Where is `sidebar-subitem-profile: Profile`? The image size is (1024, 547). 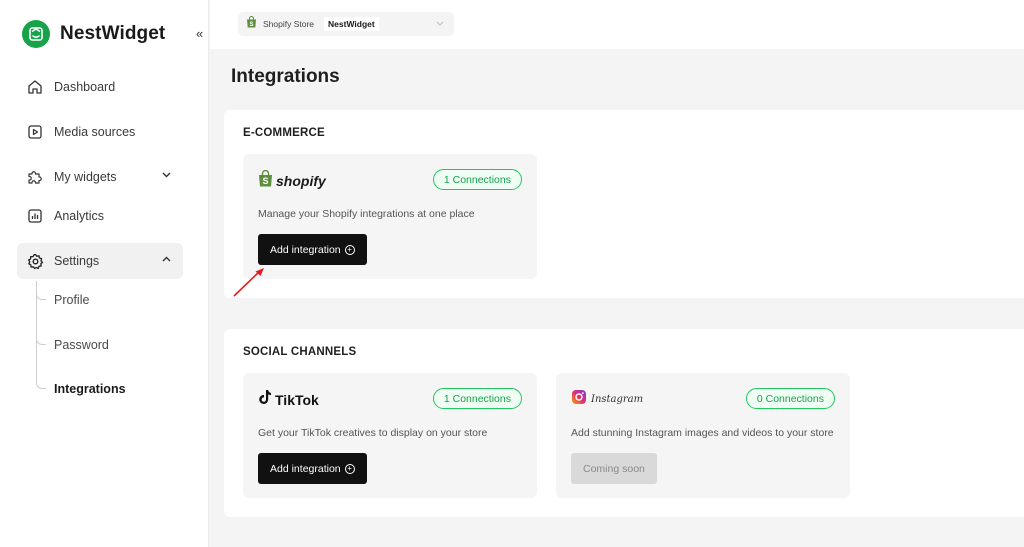 sidebar-subitem-profile: Profile is located at coordinates (71, 300).